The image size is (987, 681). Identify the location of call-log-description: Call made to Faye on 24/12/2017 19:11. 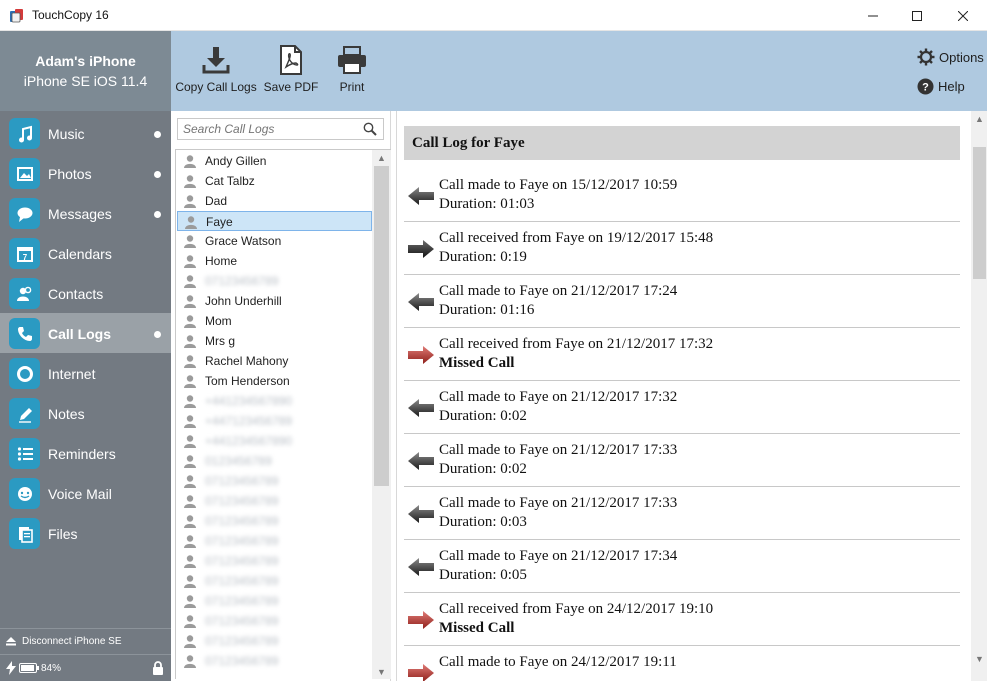
(558, 662).